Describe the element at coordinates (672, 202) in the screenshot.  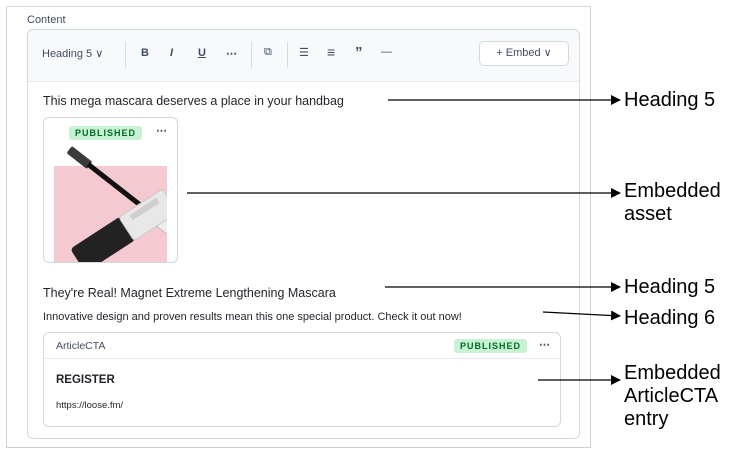
I see `callout-embedded-asset: Embedded asset` at that location.